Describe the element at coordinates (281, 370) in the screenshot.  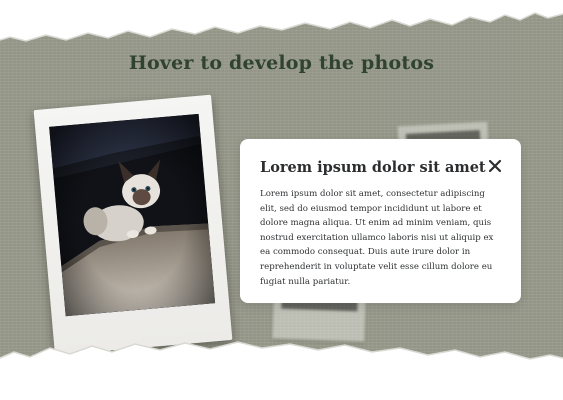
I see `torn-paper-bottom` at that location.